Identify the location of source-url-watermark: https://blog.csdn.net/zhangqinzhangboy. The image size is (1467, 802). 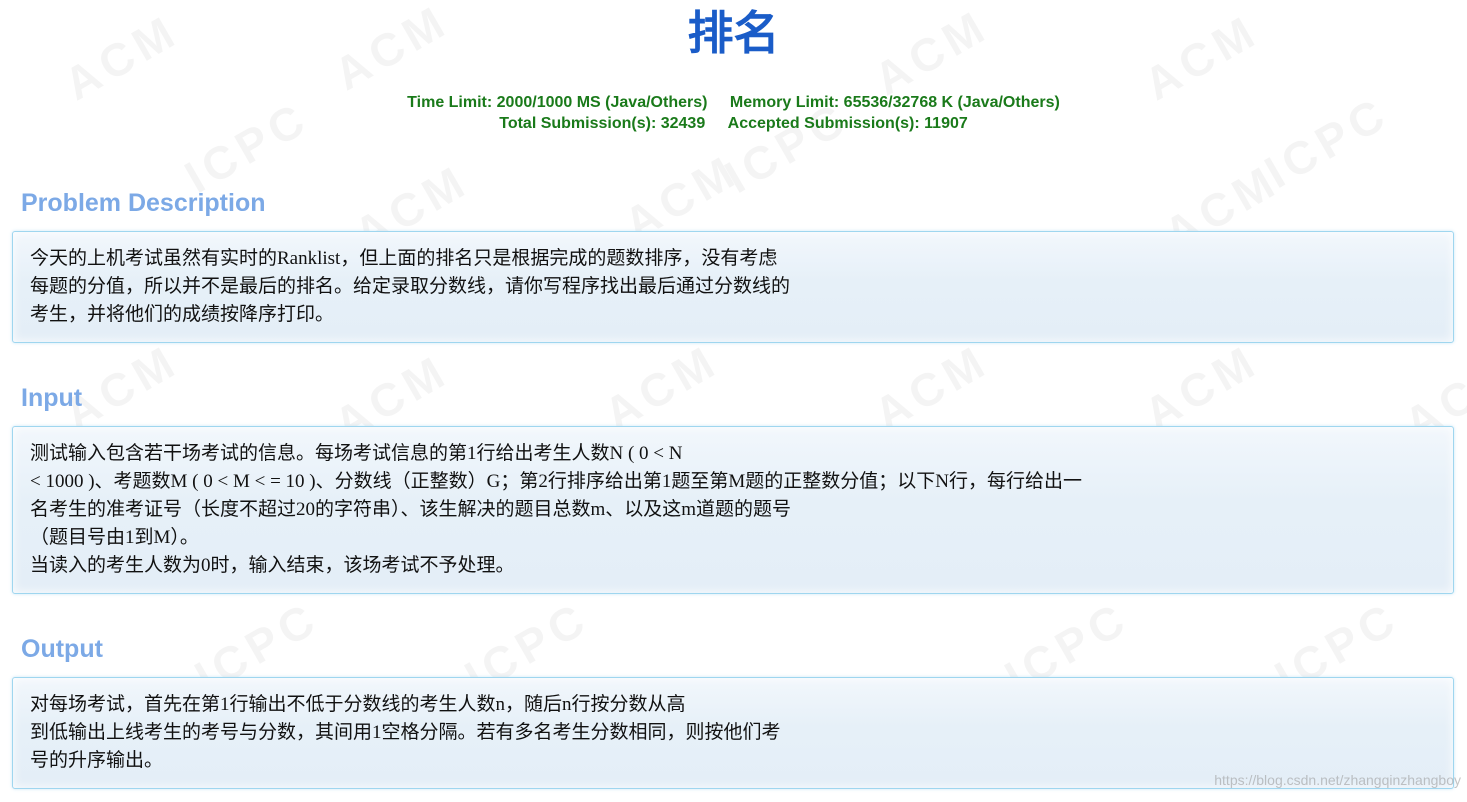
(1337, 780).